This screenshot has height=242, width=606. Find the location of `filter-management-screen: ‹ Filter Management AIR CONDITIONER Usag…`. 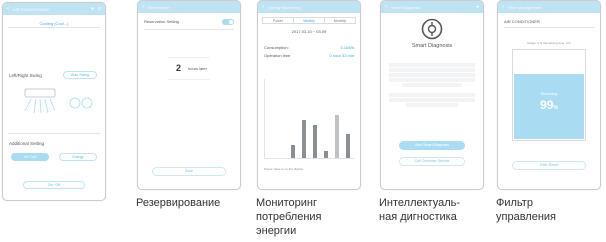

filter-management-screen: ‹ Filter Management AIR CONDITIONER Usag… is located at coordinates (549, 95).